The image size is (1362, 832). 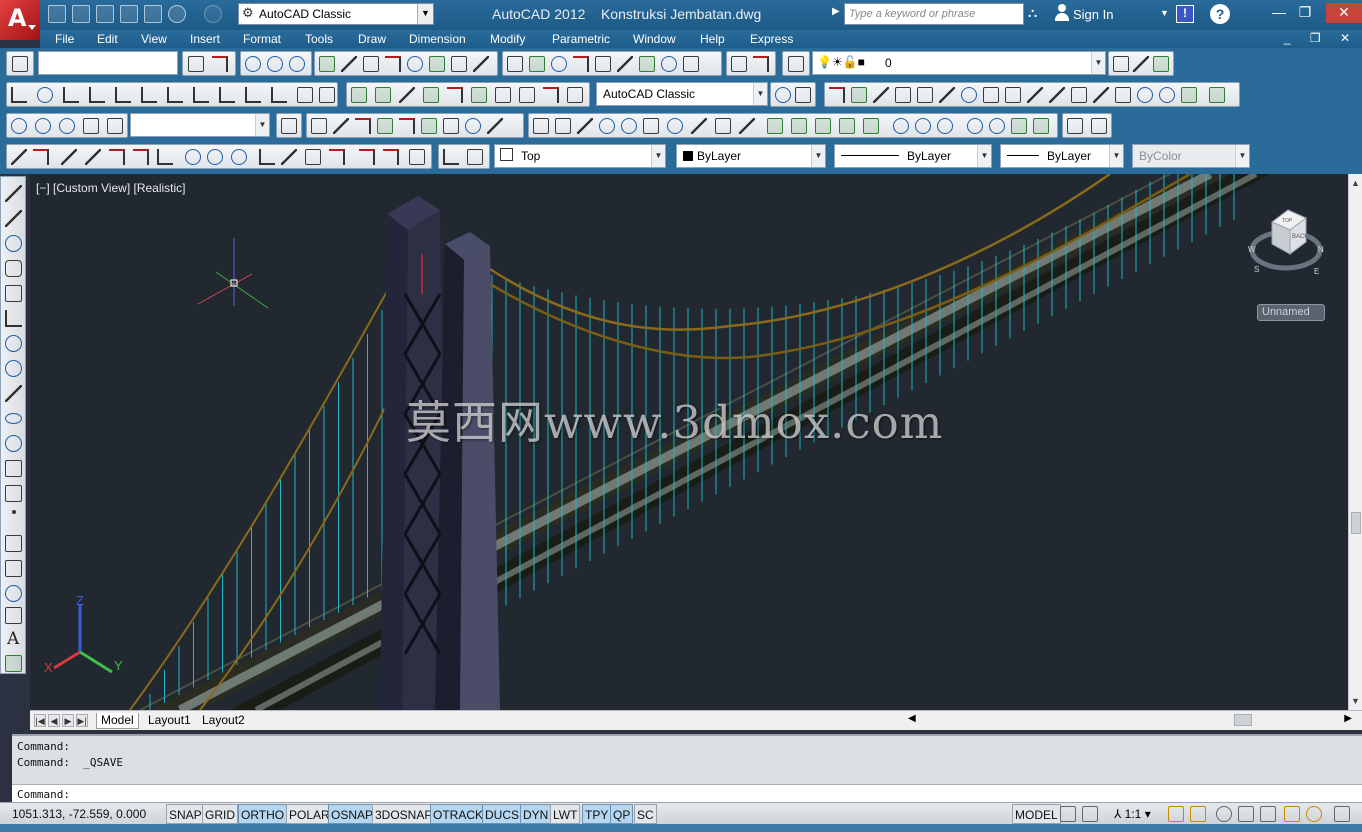 I want to click on ellipse-icon, so click(x=13, y=418).